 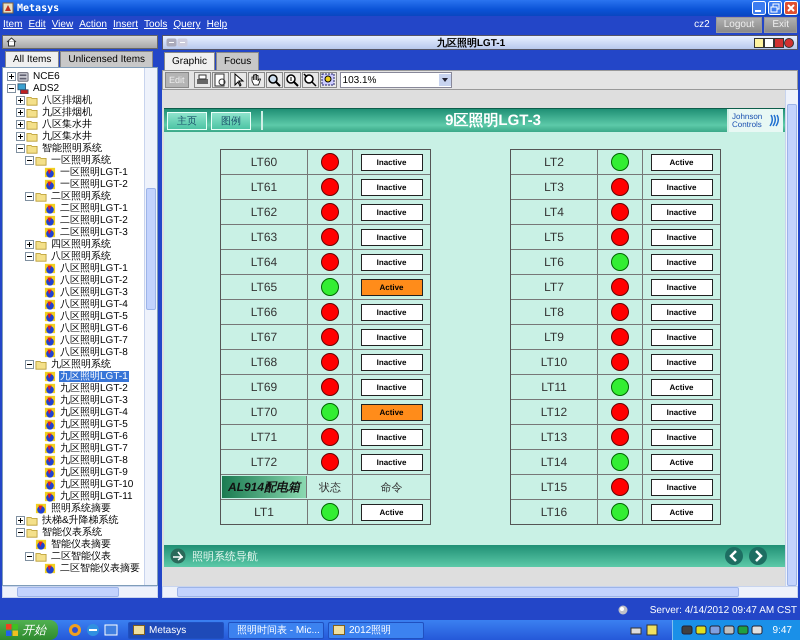 I want to click on tree-item: 智能仪表摘要, so click(x=81, y=544).